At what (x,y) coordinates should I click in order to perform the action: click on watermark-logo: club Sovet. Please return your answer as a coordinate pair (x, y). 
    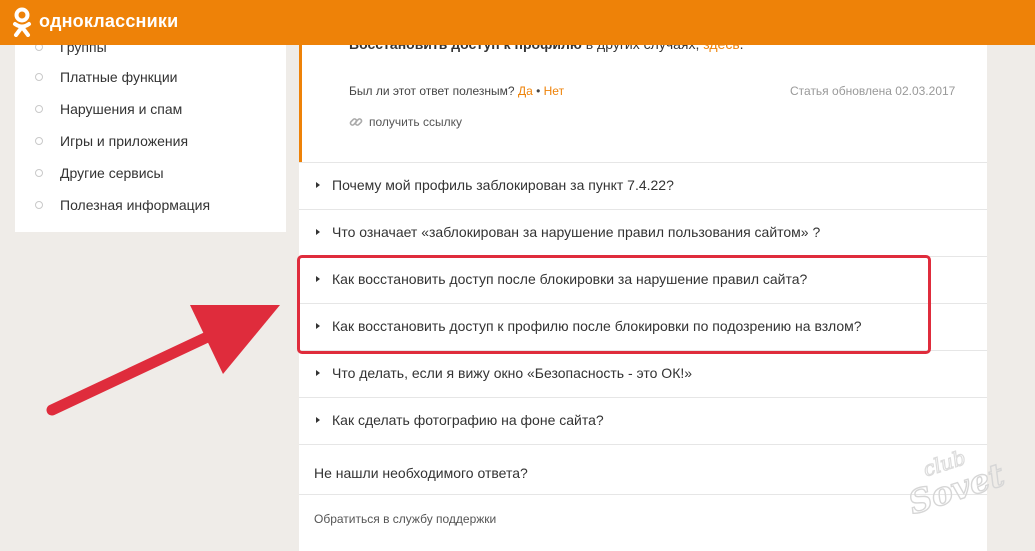
    Looking at the image, I should click on (955, 482).